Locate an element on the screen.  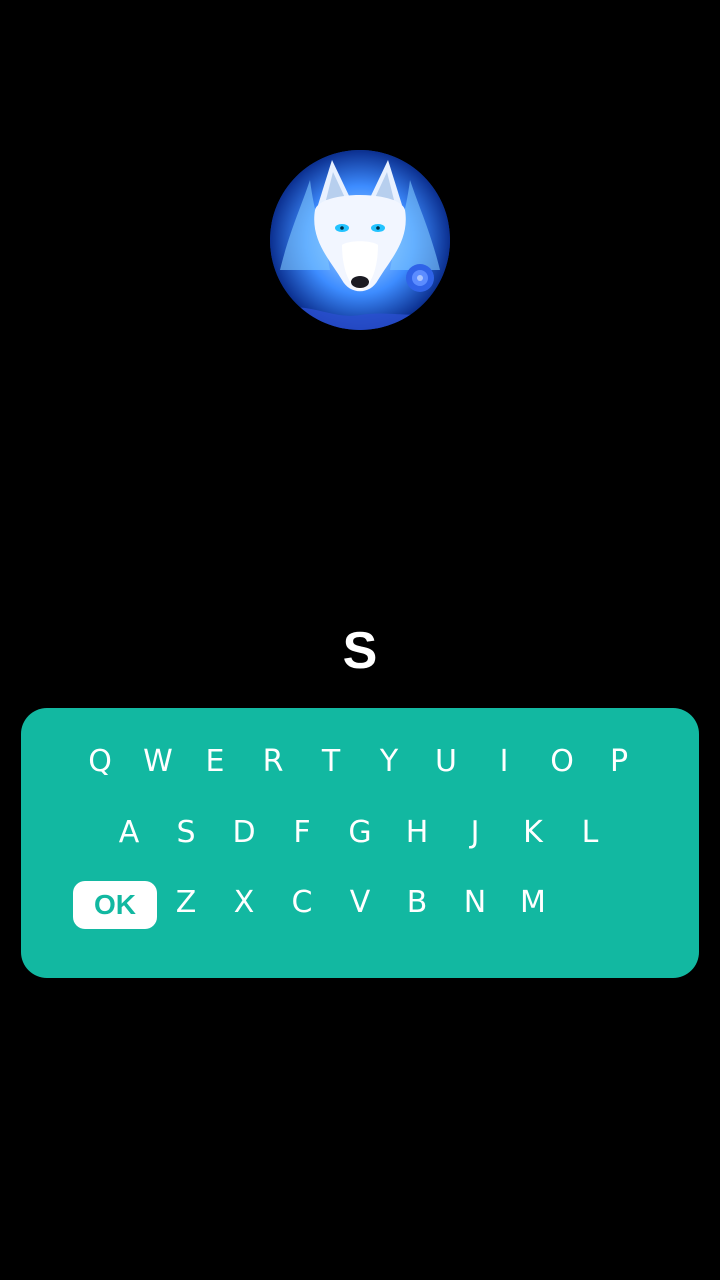
key-n: N is located at coordinates (475, 903).